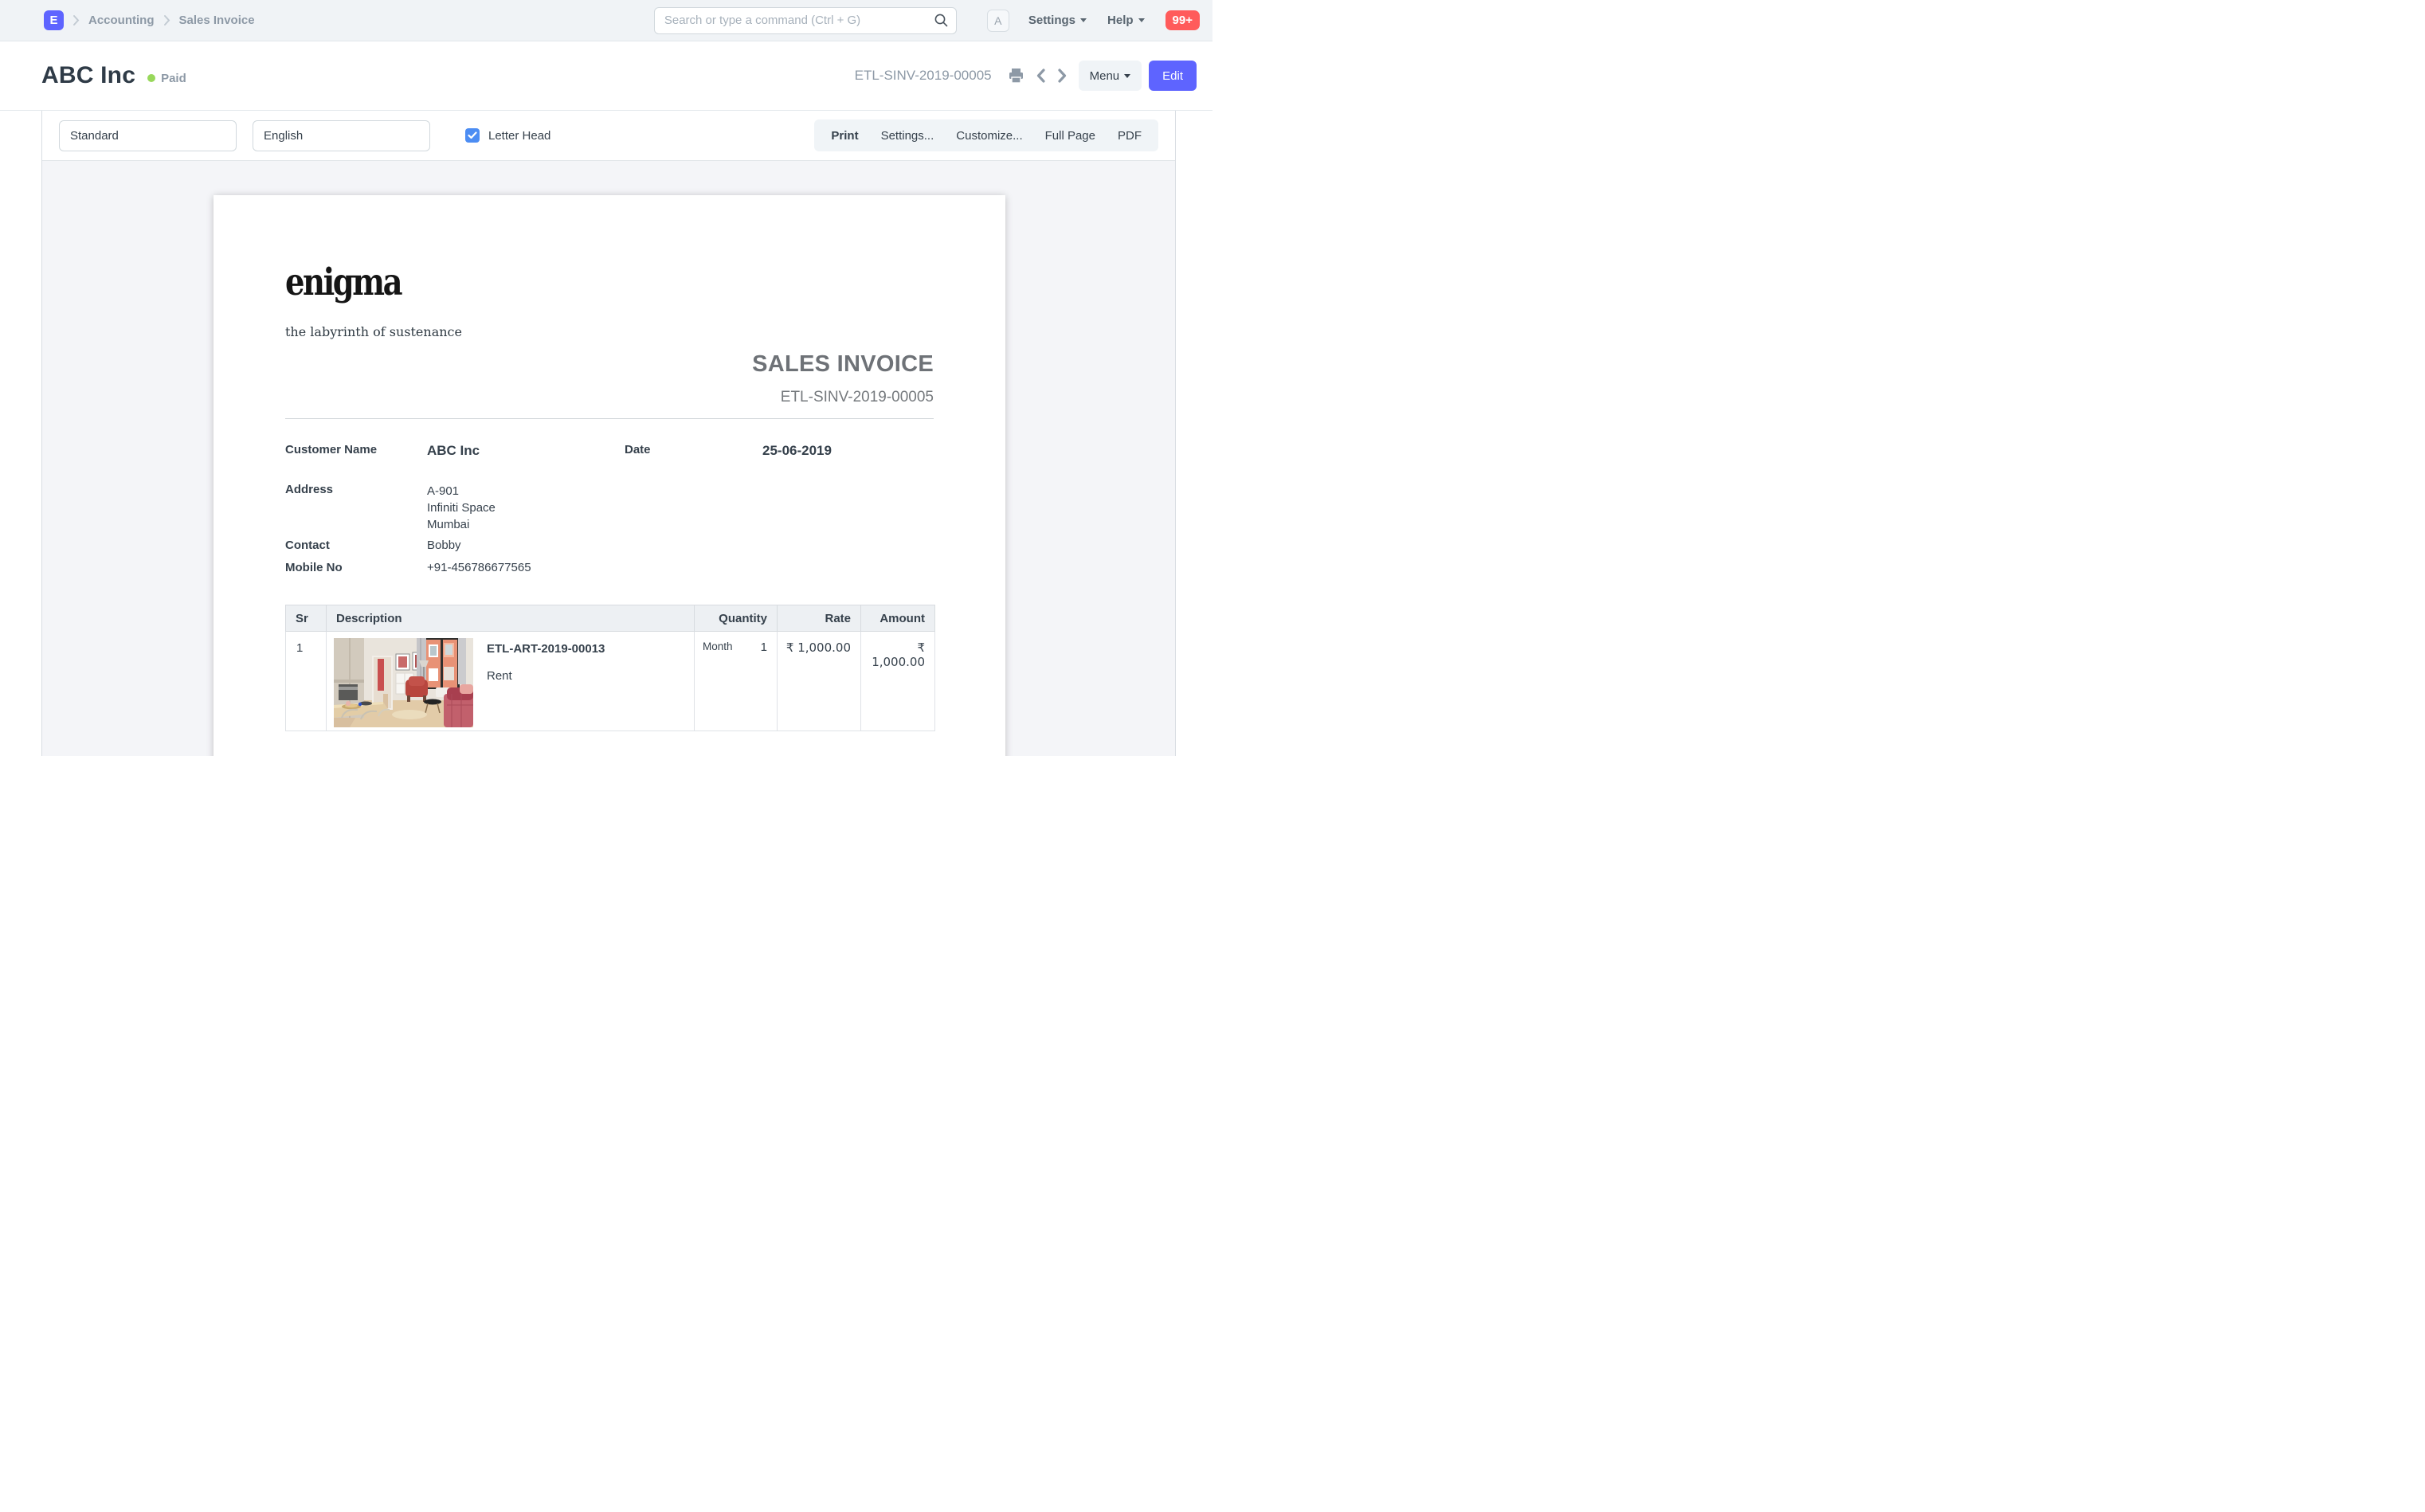 The height and width of the screenshot is (1512, 2425). Describe the element at coordinates (718, 646) in the screenshot. I see `uom-label: Month` at that location.